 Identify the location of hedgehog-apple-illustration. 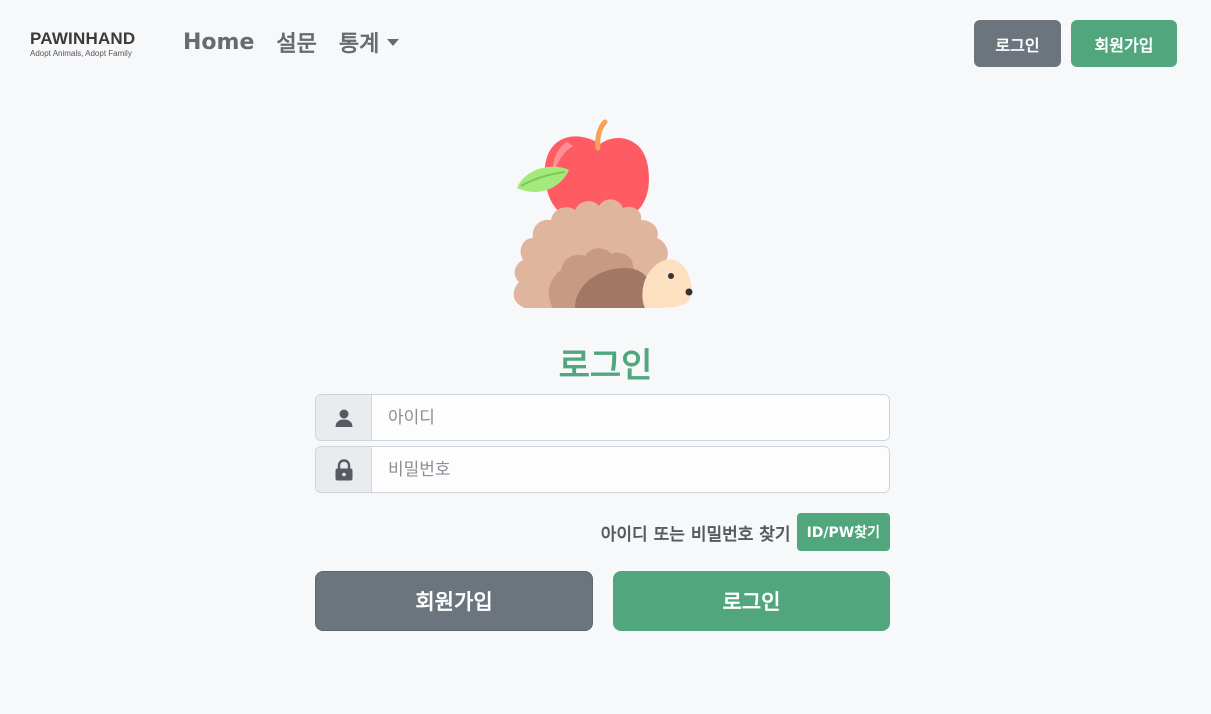
(603, 213).